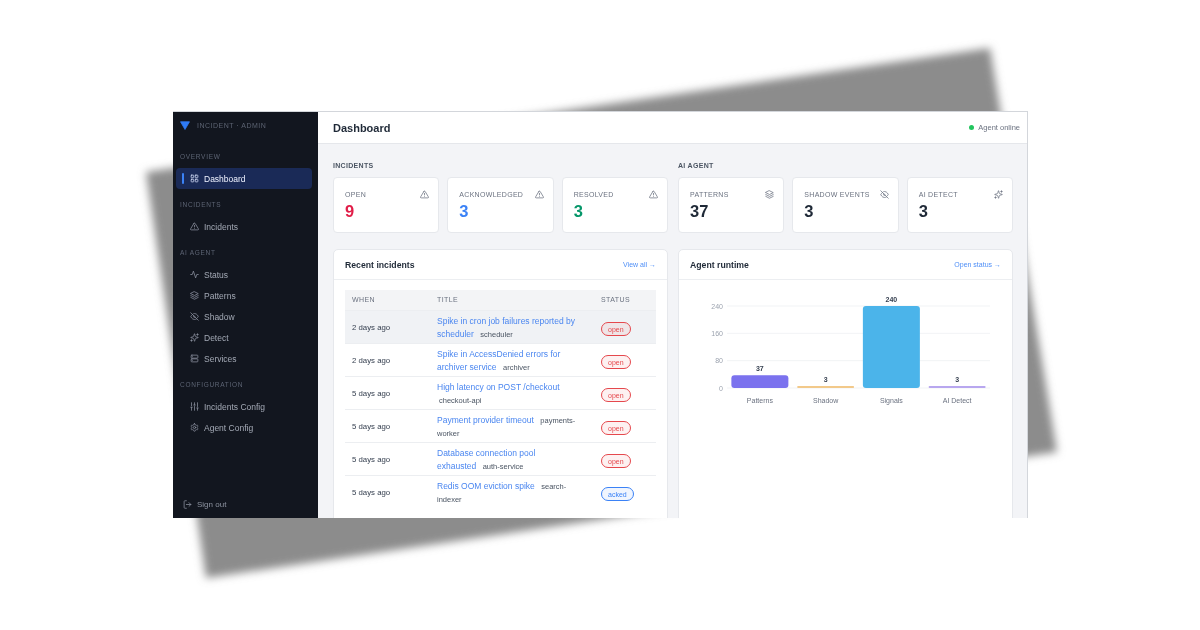 Image resolution: width=1200 pixels, height=630 pixels. I want to click on server-icon, so click(194, 358).